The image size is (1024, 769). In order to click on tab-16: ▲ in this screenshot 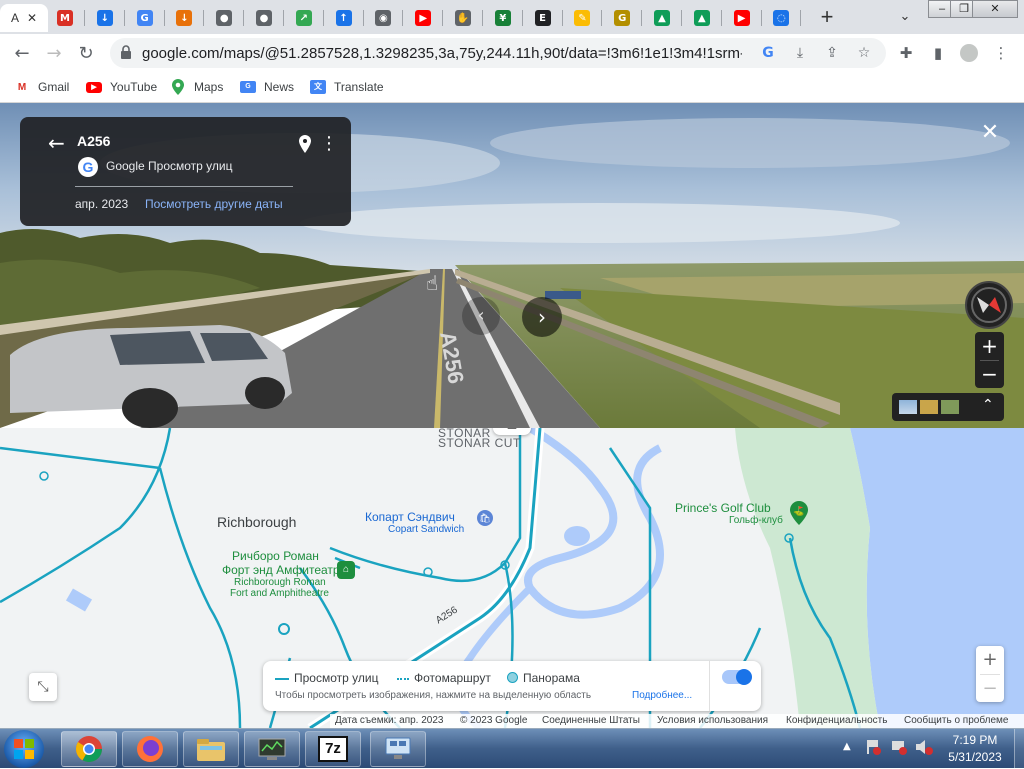, I will do `click(662, 18)`.